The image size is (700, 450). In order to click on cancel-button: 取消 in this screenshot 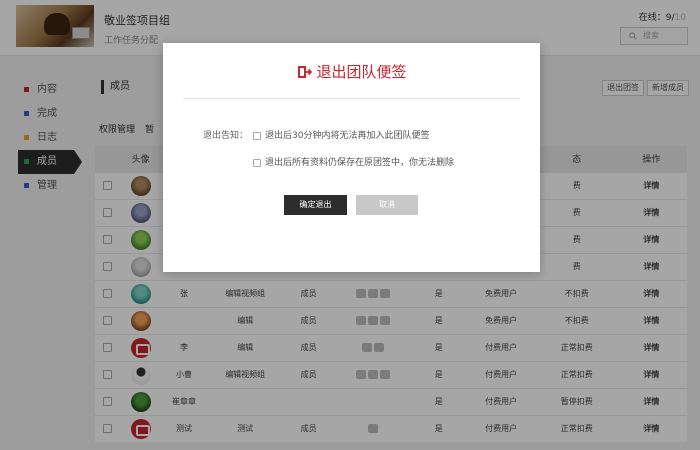, I will do `click(387, 205)`.